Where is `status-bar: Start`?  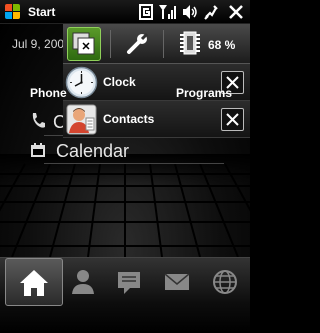 status-bar: Start is located at coordinates (125, 12).